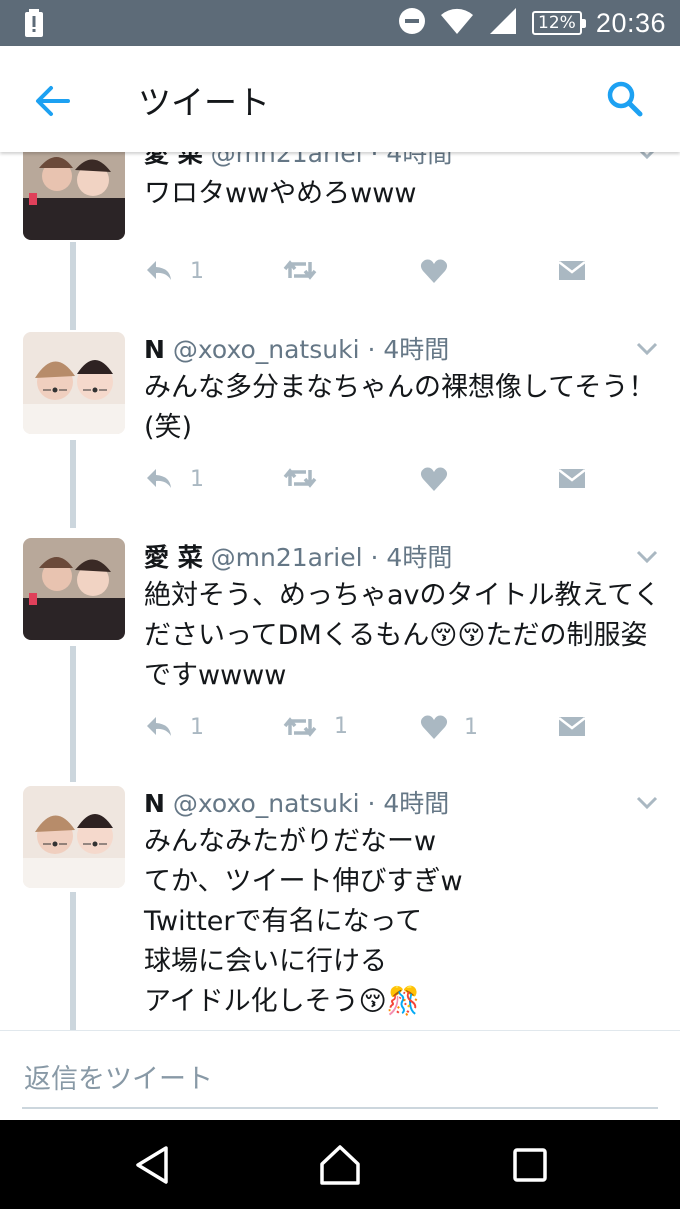 The image size is (680, 1209). I want to click on square-recents-icon, so click(530, 1165).